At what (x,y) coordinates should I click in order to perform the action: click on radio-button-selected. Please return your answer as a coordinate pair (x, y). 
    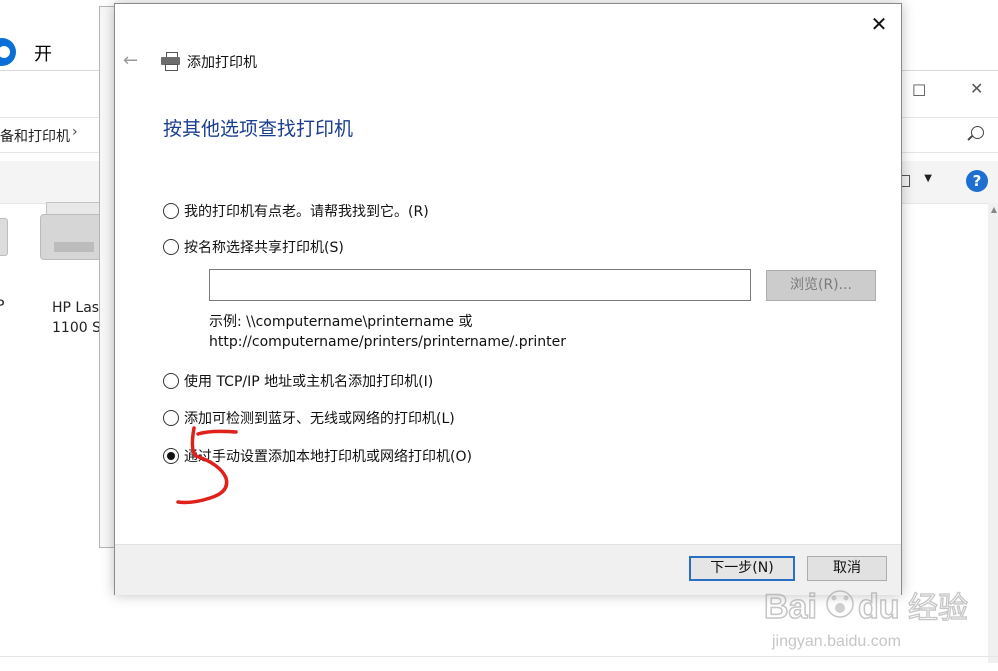
    Looking at the image, I should click on (171, 456).